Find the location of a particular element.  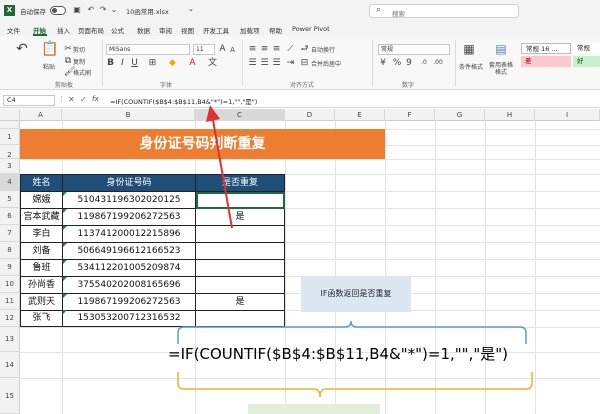

annotation-green-box is located at coordinates (314, 409).